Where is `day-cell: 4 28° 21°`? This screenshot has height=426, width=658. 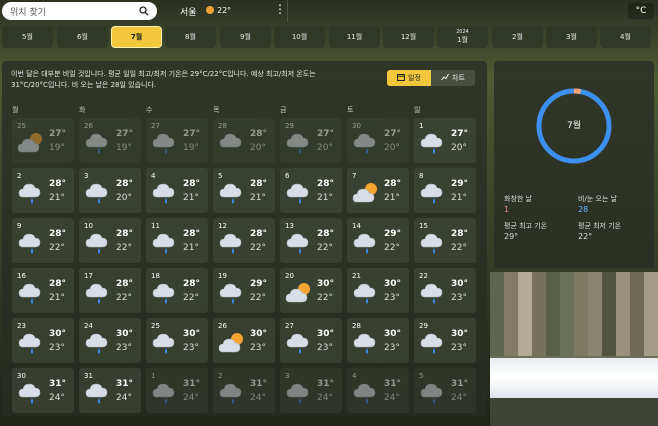
day-cell: 4 28° 21° is located at coordinates (177, 190).